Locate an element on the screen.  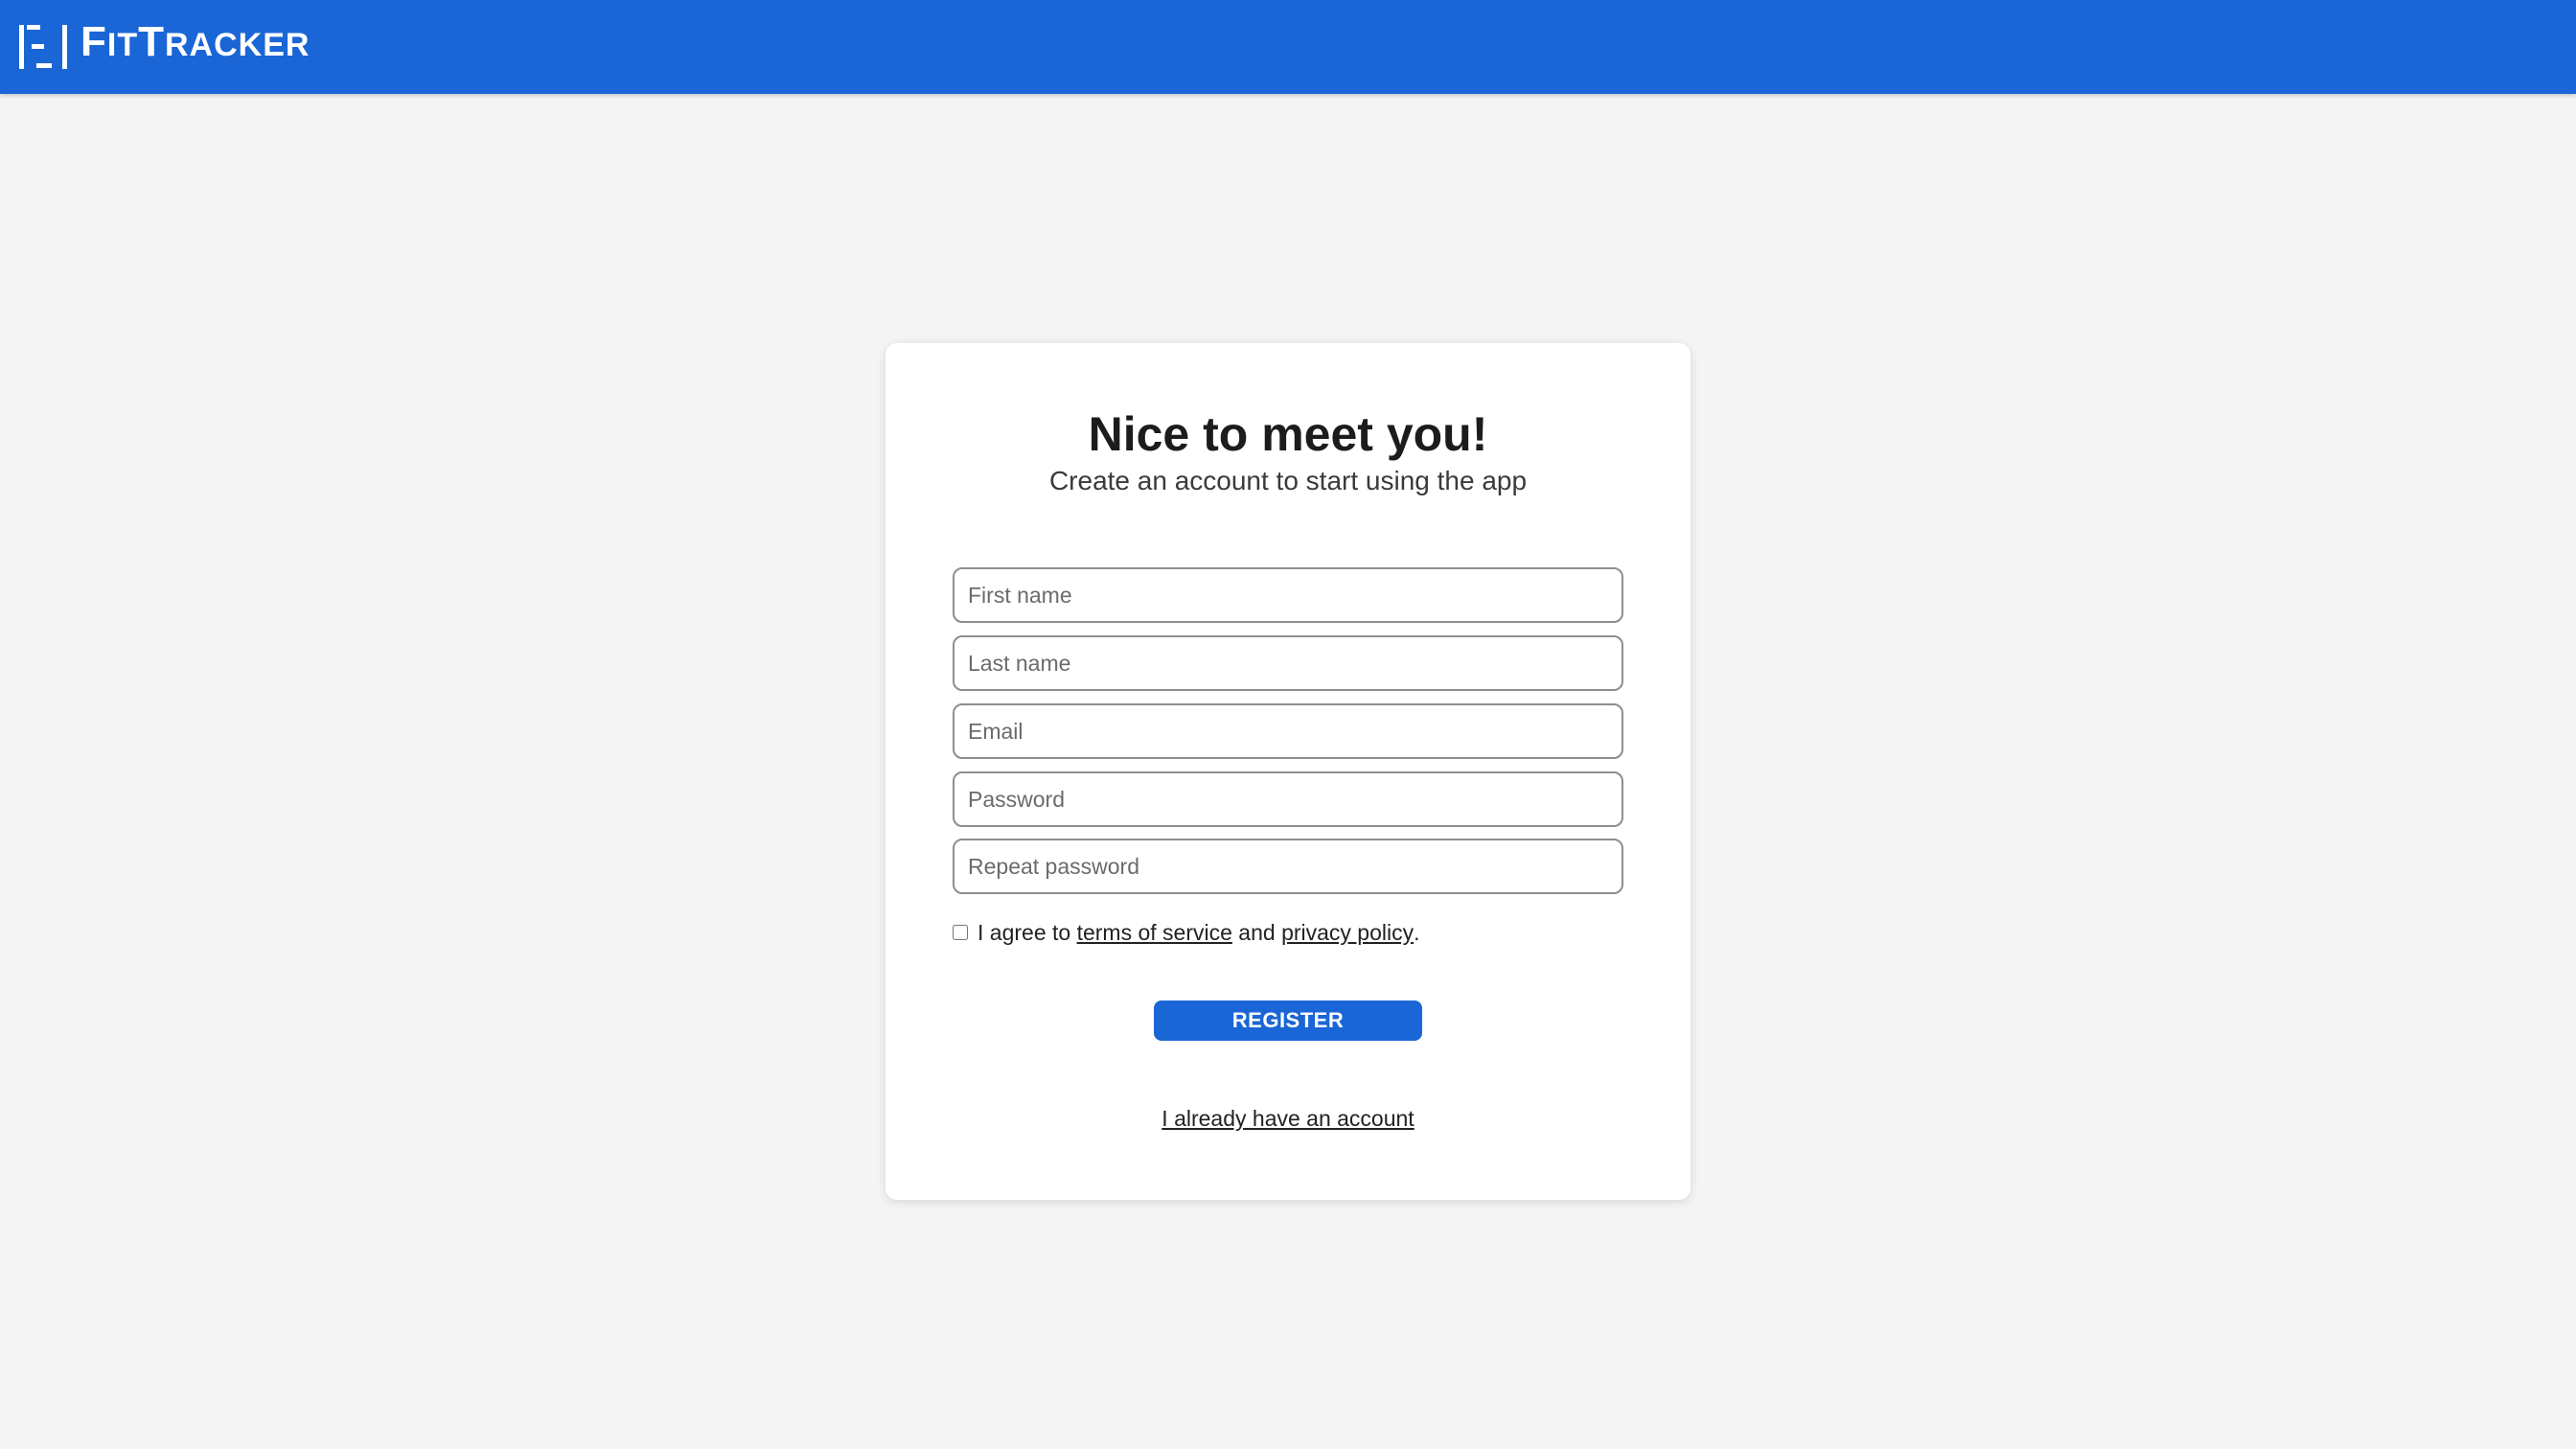
register-button: REGISTER is located at coordinates (1288, 1020).